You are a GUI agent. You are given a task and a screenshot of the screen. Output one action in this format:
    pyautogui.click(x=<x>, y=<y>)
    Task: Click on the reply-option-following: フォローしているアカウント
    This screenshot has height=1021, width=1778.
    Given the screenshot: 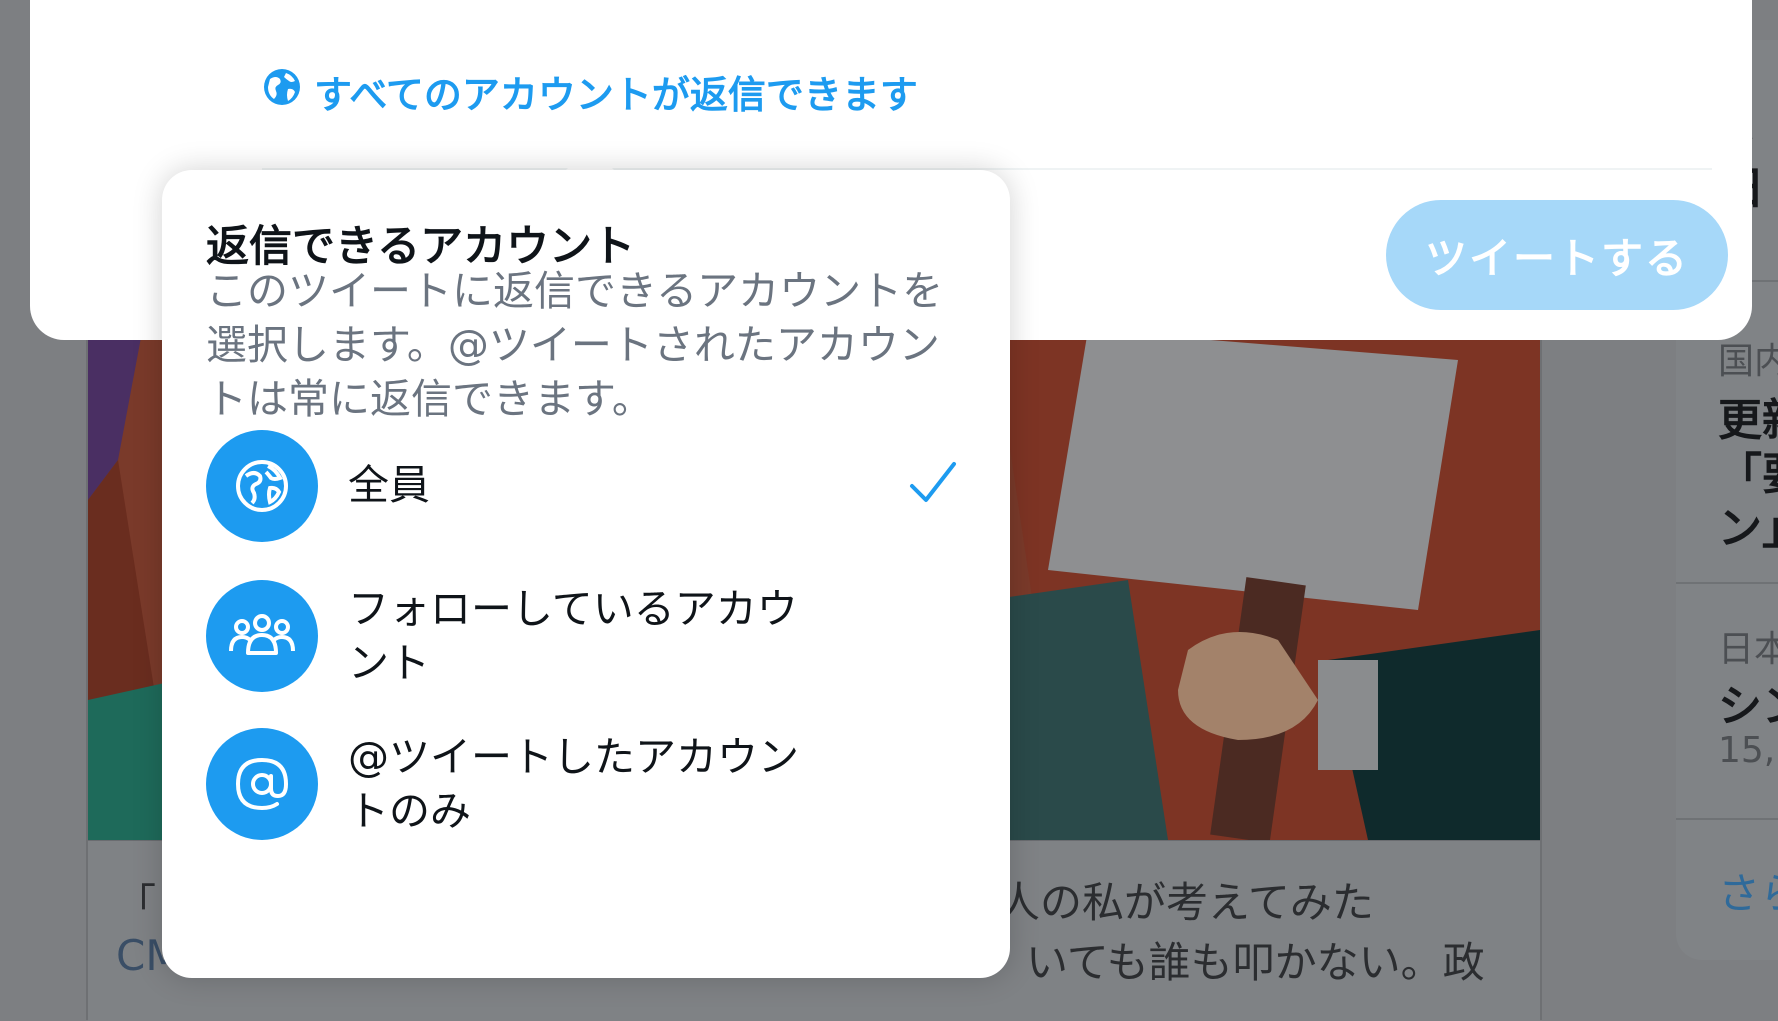 What is the action you would take?
    pyautogui.click(x=586, y=640)
    